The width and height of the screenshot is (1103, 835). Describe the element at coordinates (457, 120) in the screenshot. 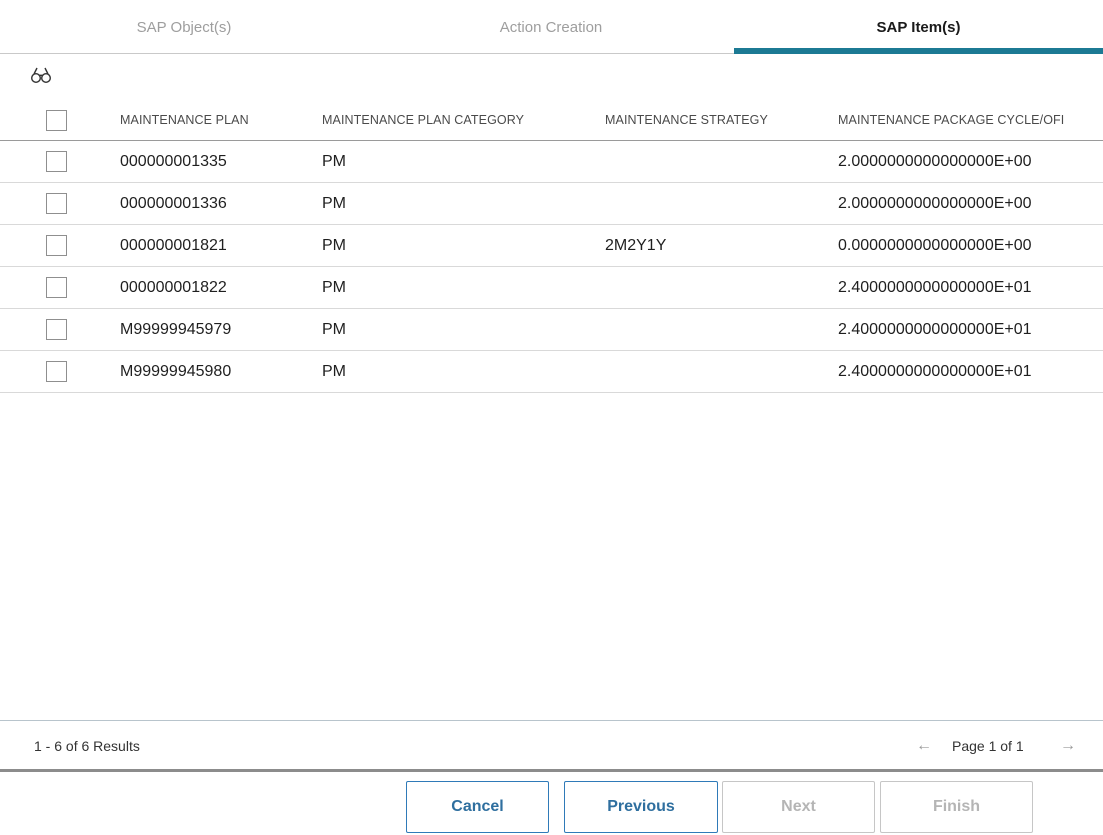

I see `column-header-plan-category: MAINTENANCE PLAN CATEGORY` at that location.